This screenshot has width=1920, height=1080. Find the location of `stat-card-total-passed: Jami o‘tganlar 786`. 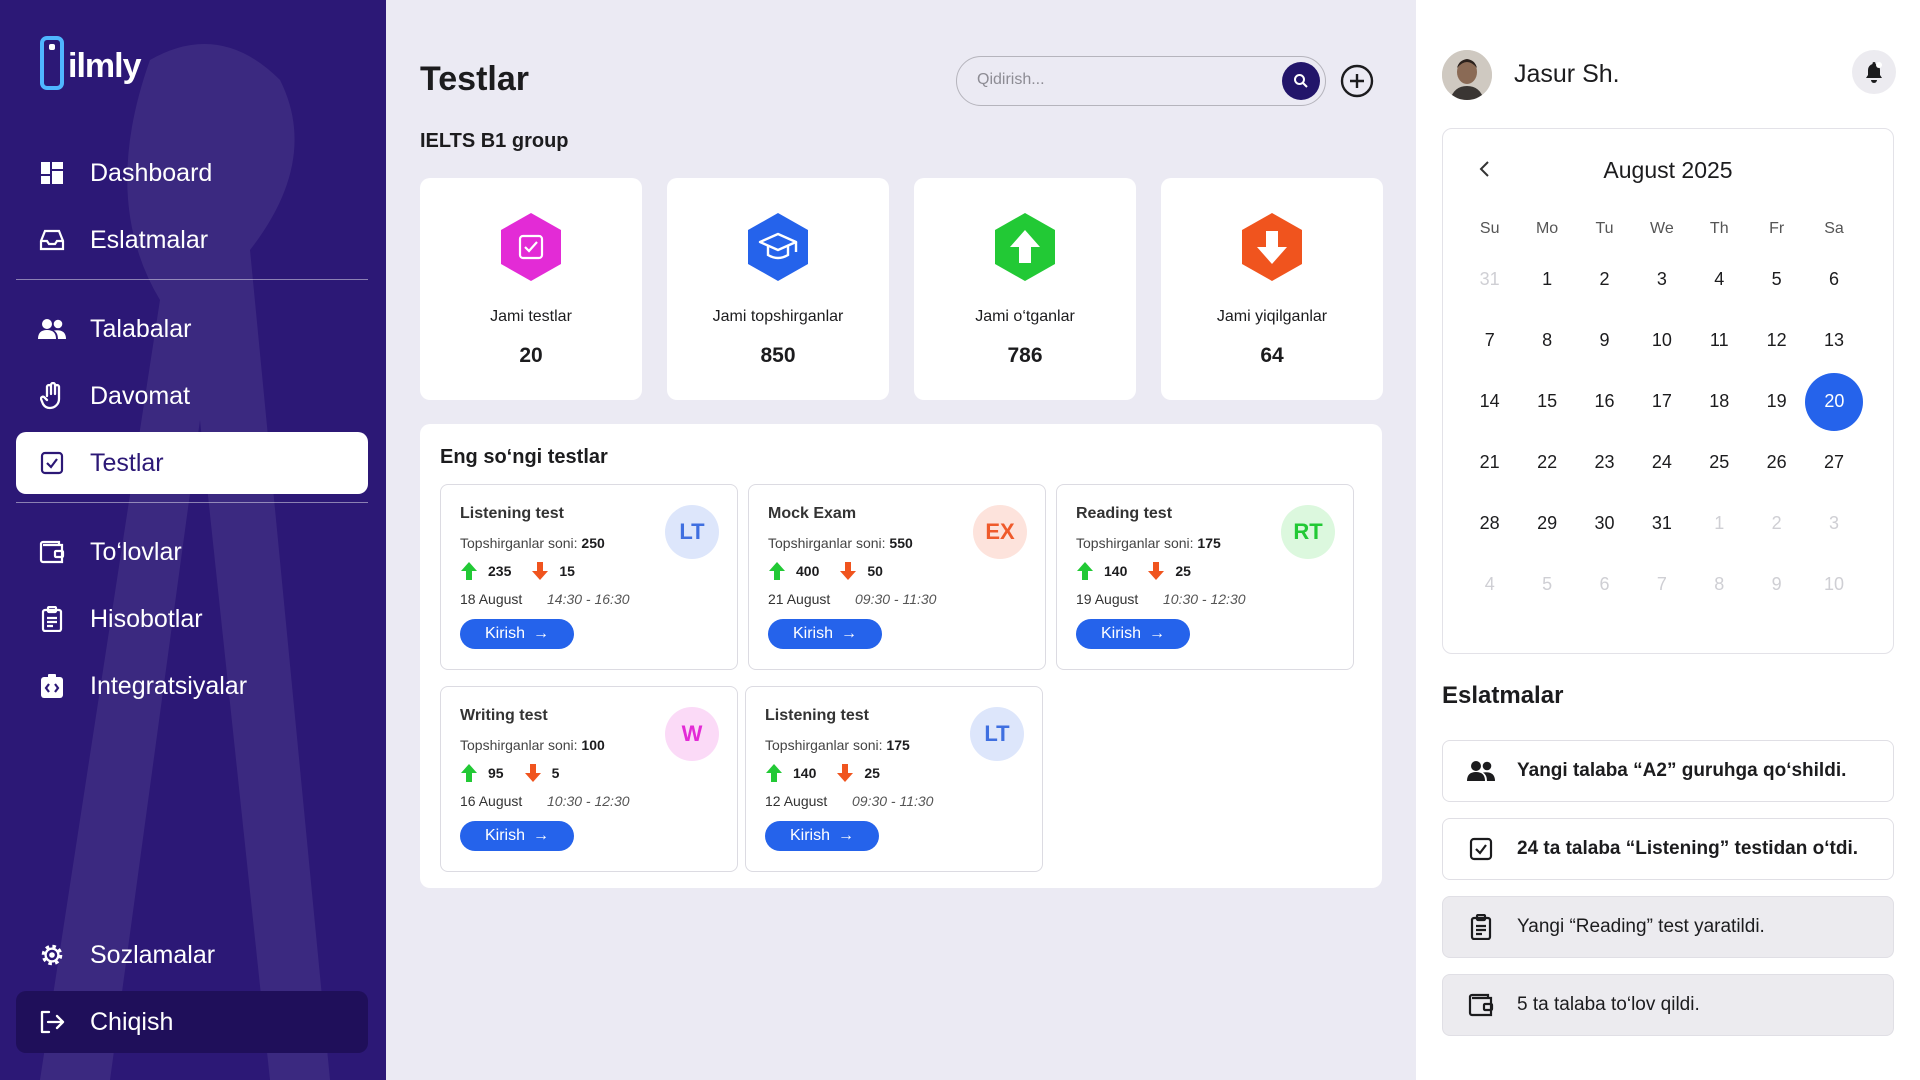

stat-card-total-passed: Jami o‘tganlar 786 is located at coordinates (1025, 289).